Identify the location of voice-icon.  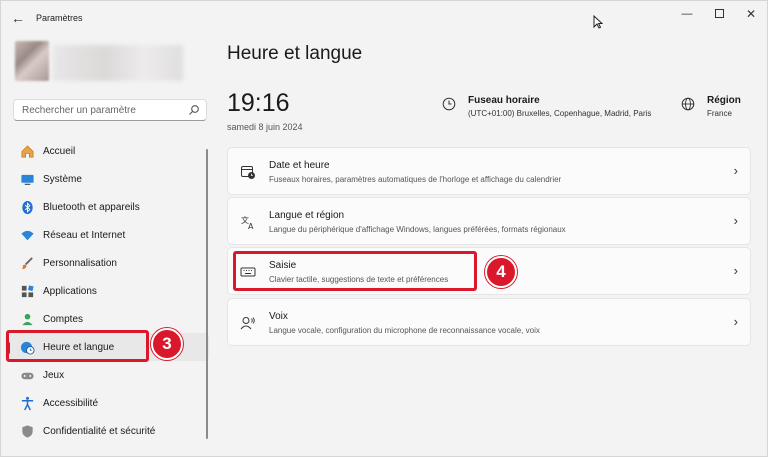
(247, 323).